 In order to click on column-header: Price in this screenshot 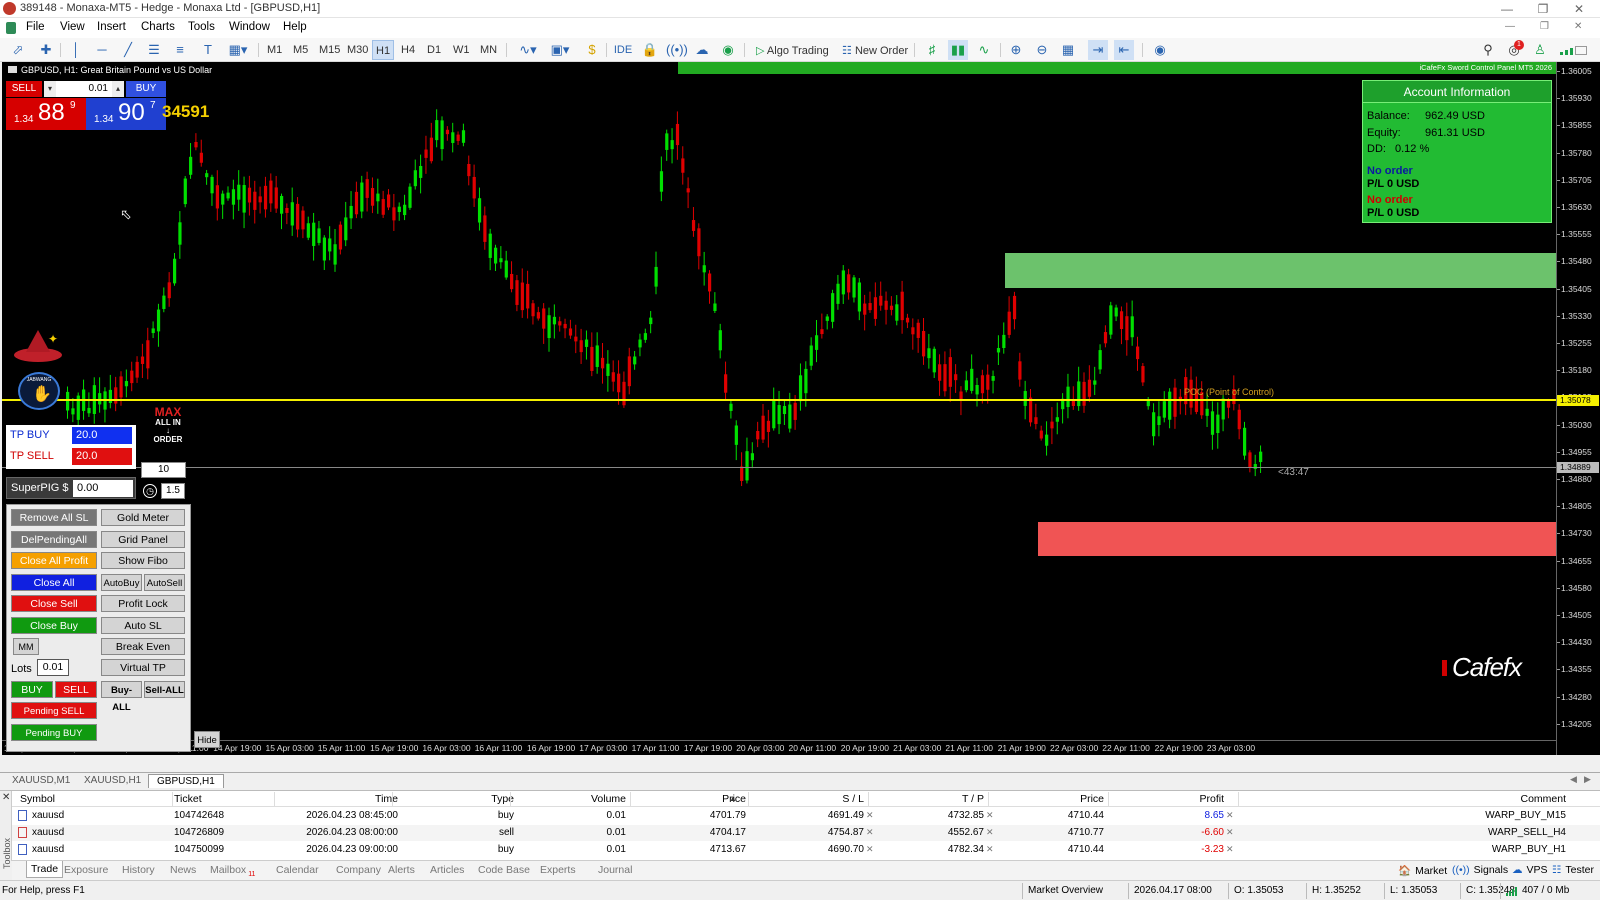, I will do `click(1092, 799)`.